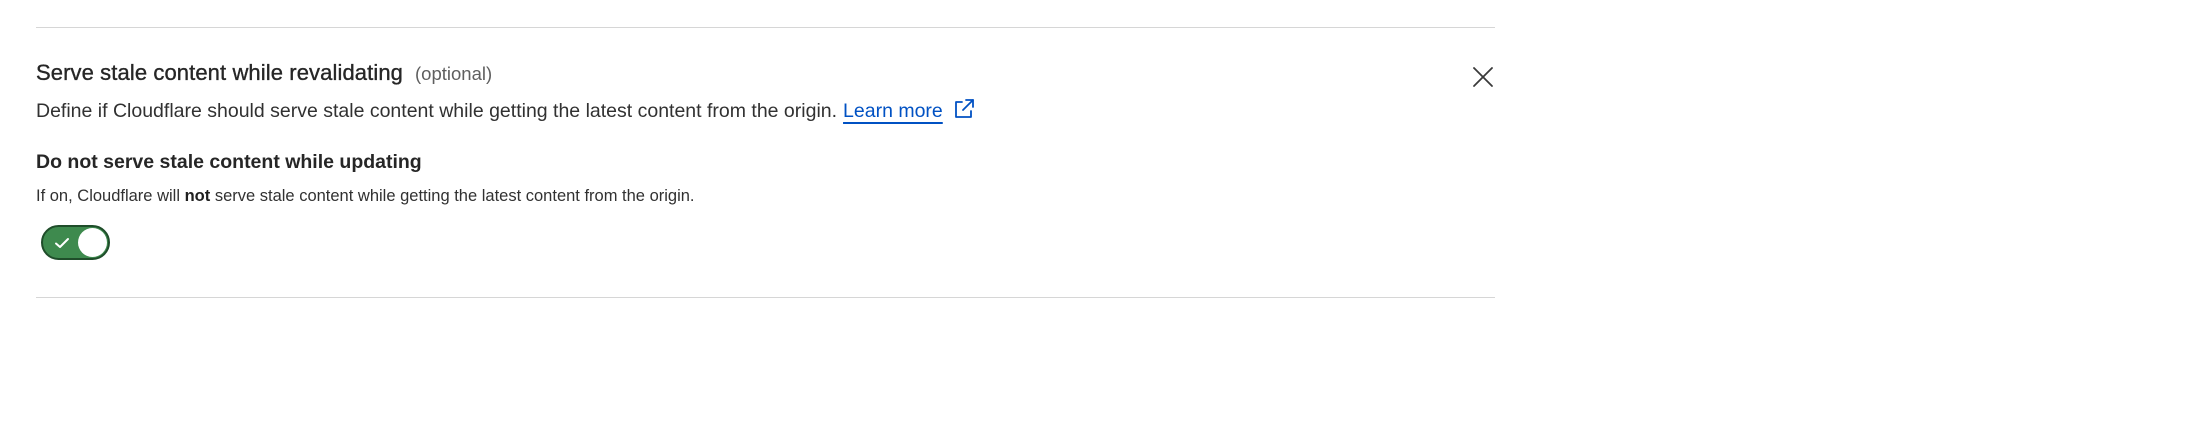  What do you see at coordinates (765, 297) in the screenshot?
I see `bottom-divider` at bounding box center [765, 297].